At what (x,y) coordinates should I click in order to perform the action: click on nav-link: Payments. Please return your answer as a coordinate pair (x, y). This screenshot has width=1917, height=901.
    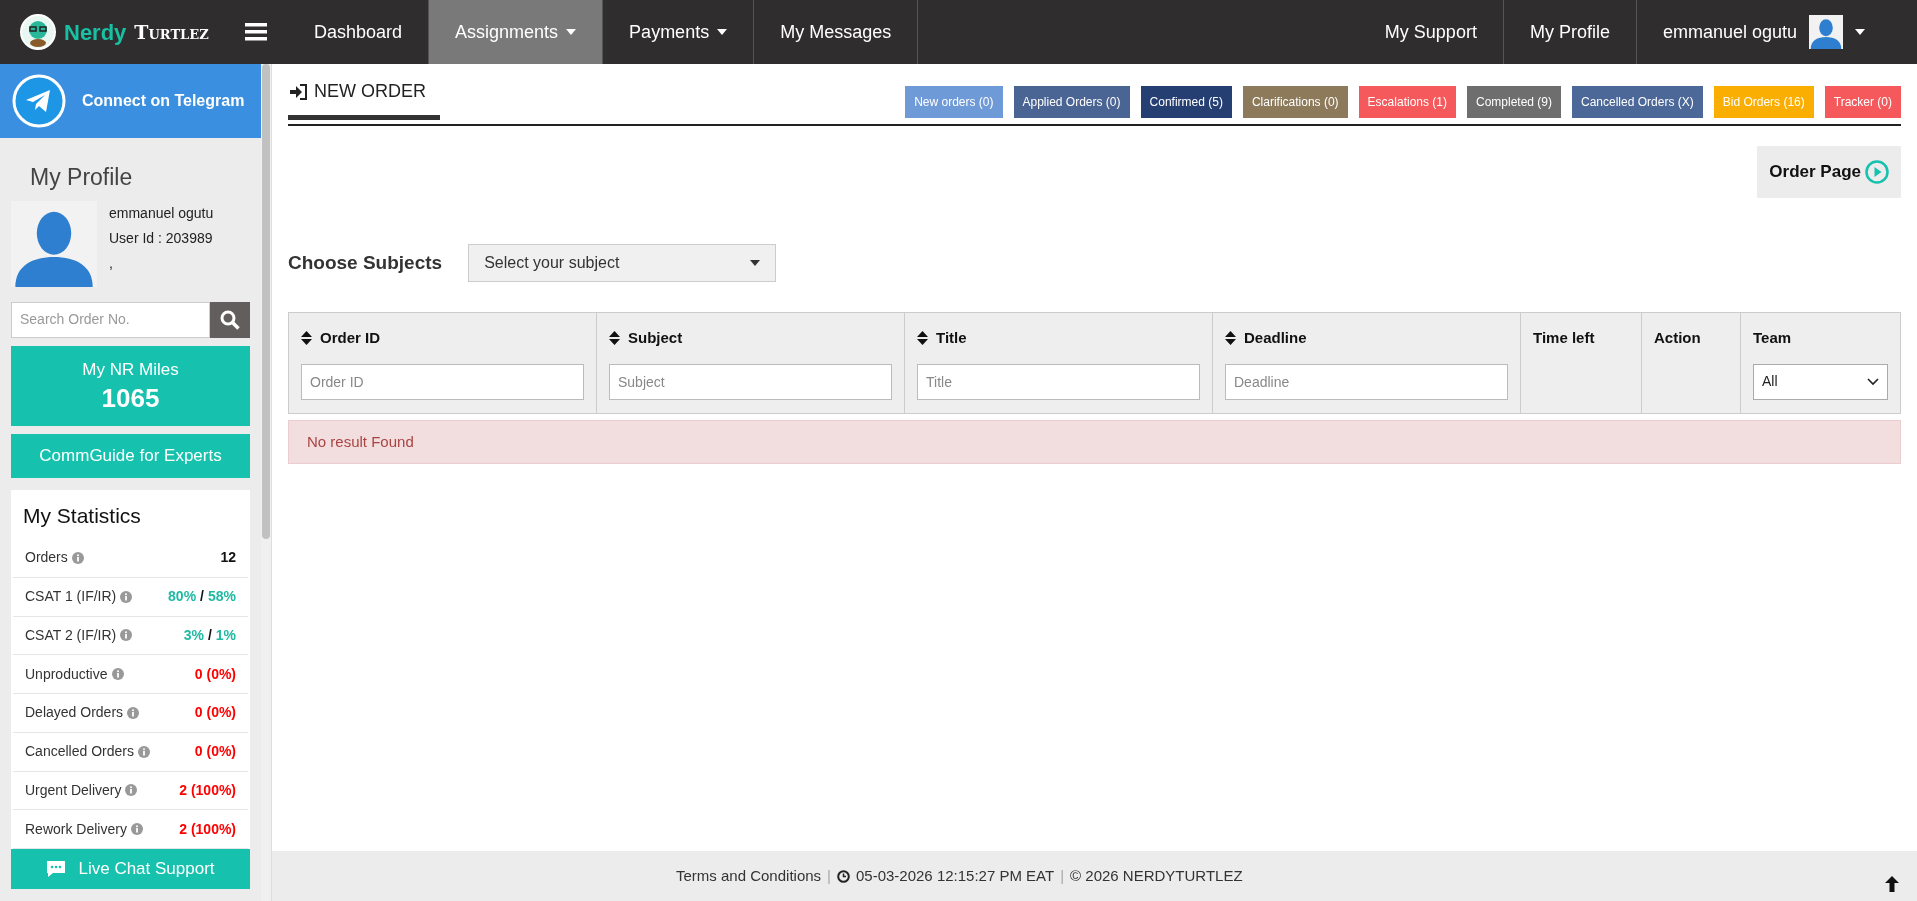
    Looking at the image, I should click on (679, 32).